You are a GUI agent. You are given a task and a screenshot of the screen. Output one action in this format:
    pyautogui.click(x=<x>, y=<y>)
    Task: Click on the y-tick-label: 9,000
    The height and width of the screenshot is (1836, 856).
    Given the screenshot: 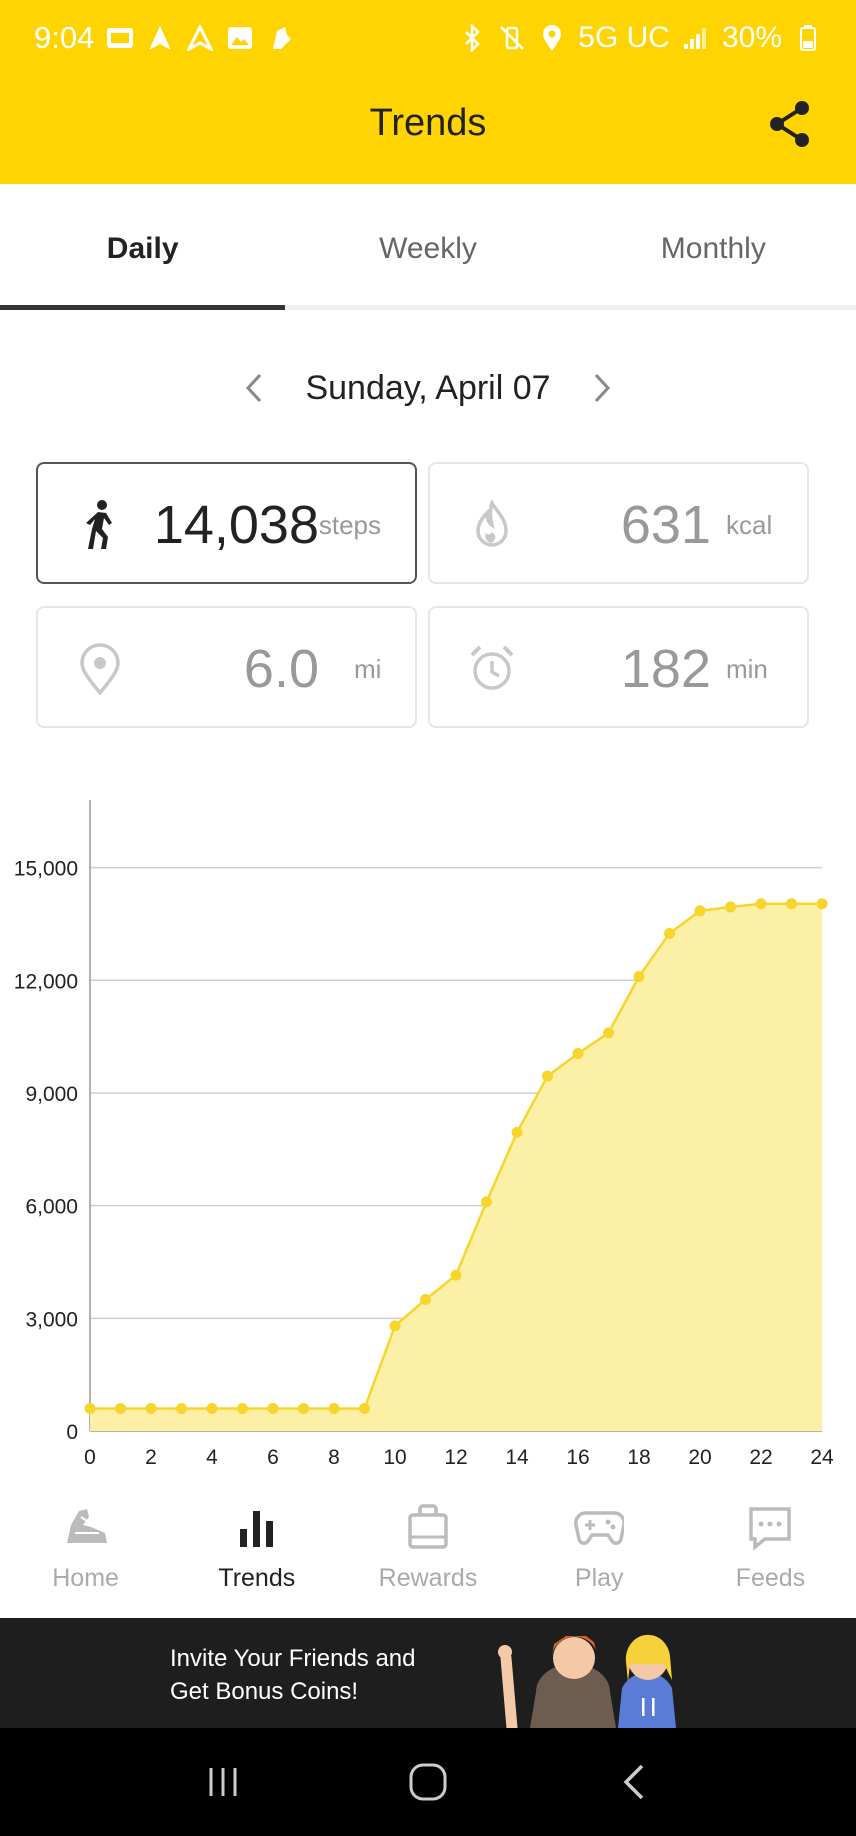 What is the action you would take?
    pyautogui.click(x=51, y=1094)
    